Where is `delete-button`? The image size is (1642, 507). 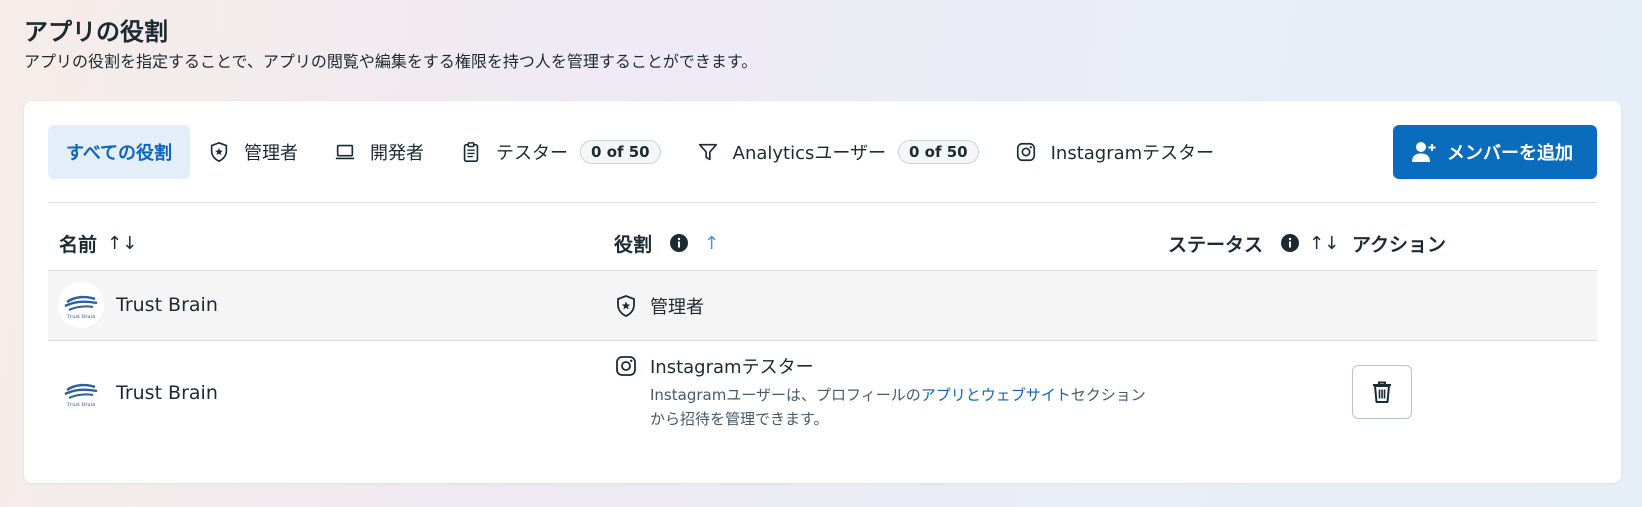
delete-button is located at coordinates (1382, 392).